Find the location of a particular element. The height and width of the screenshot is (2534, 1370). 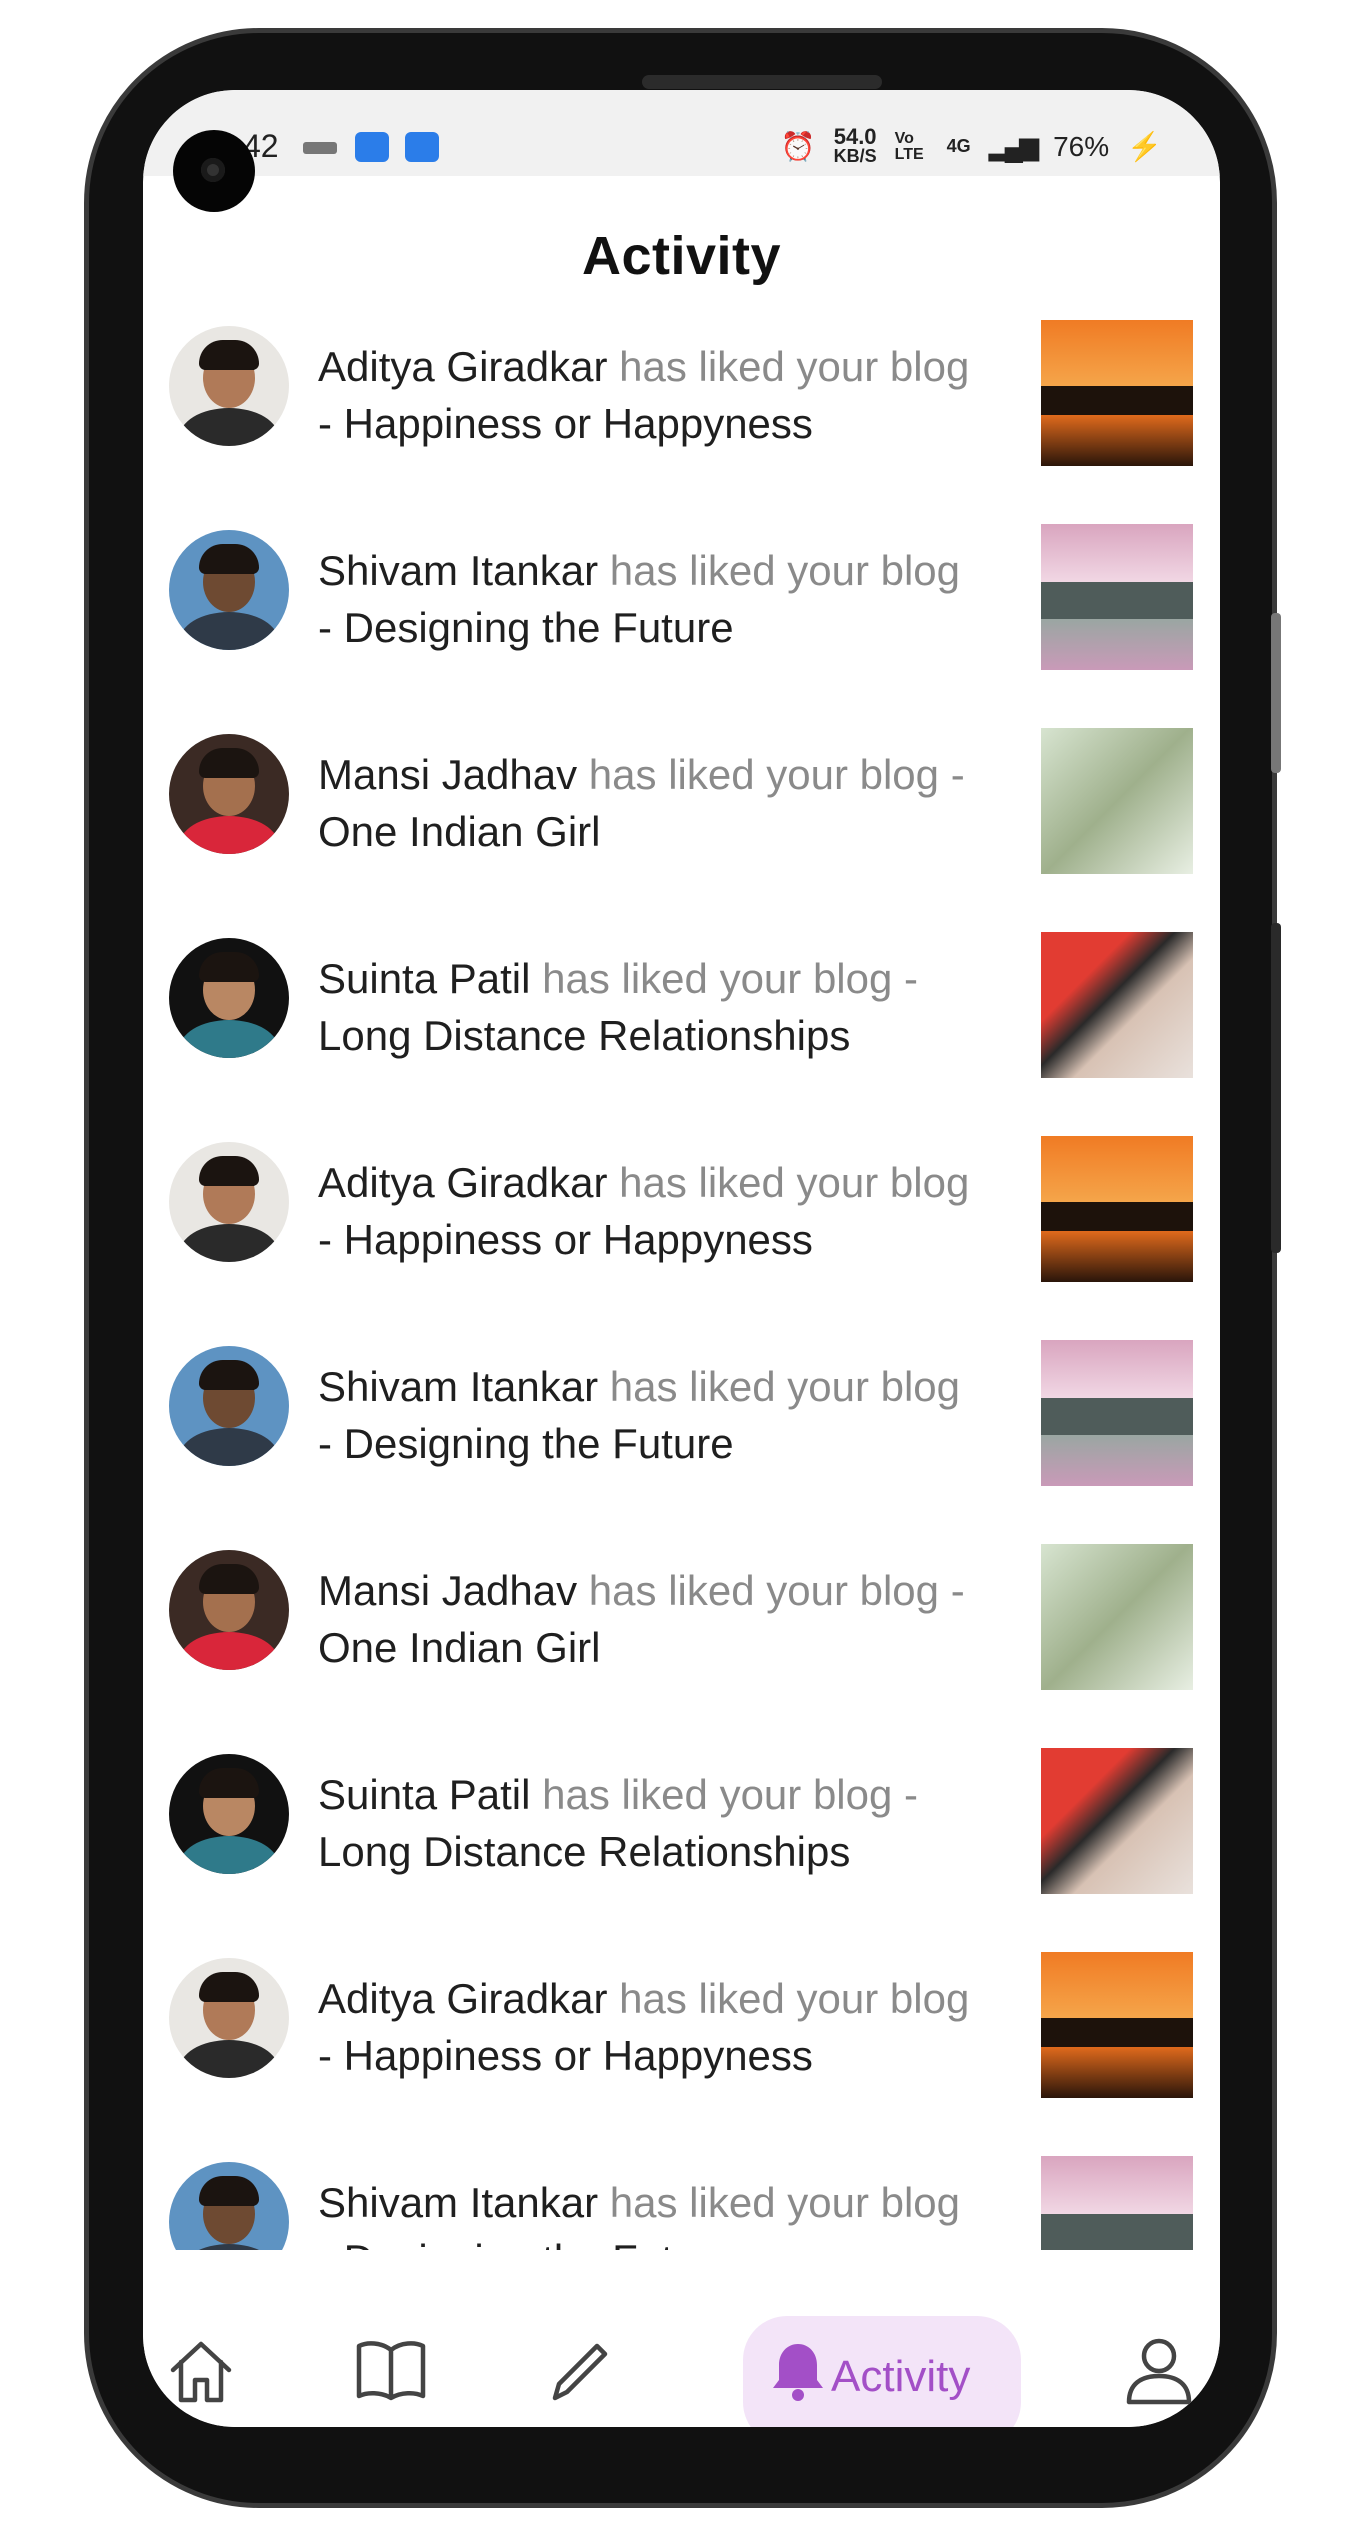

cloud-notification-icon is located at coordinates (372, 147).